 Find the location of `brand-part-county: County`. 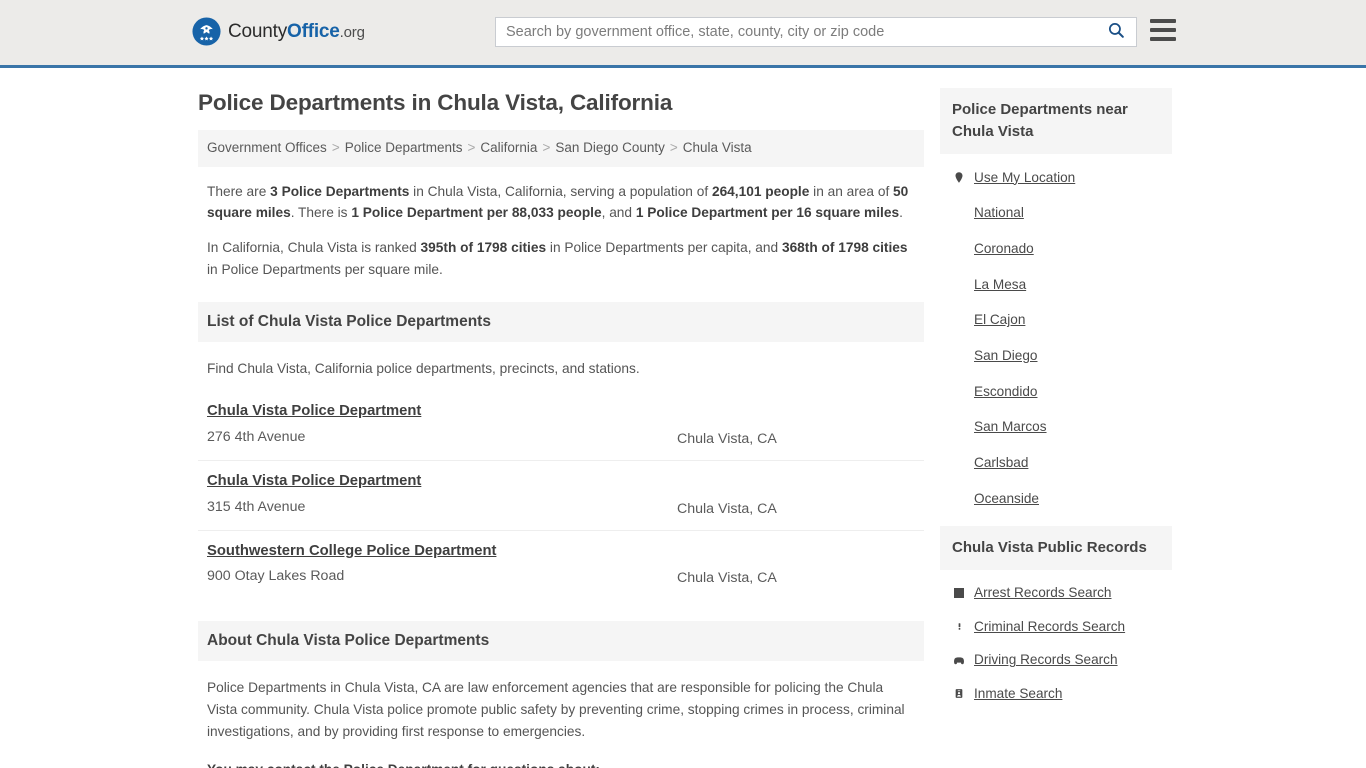

brand-part-county: County is located at coordinates (258, 31).